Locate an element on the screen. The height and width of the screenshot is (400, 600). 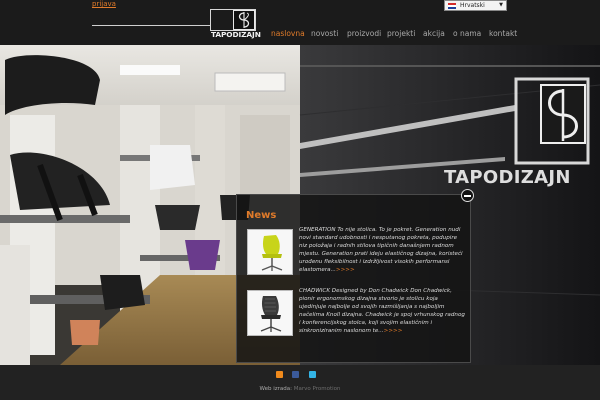
twitter-icon is located at coordinates (312, 374).